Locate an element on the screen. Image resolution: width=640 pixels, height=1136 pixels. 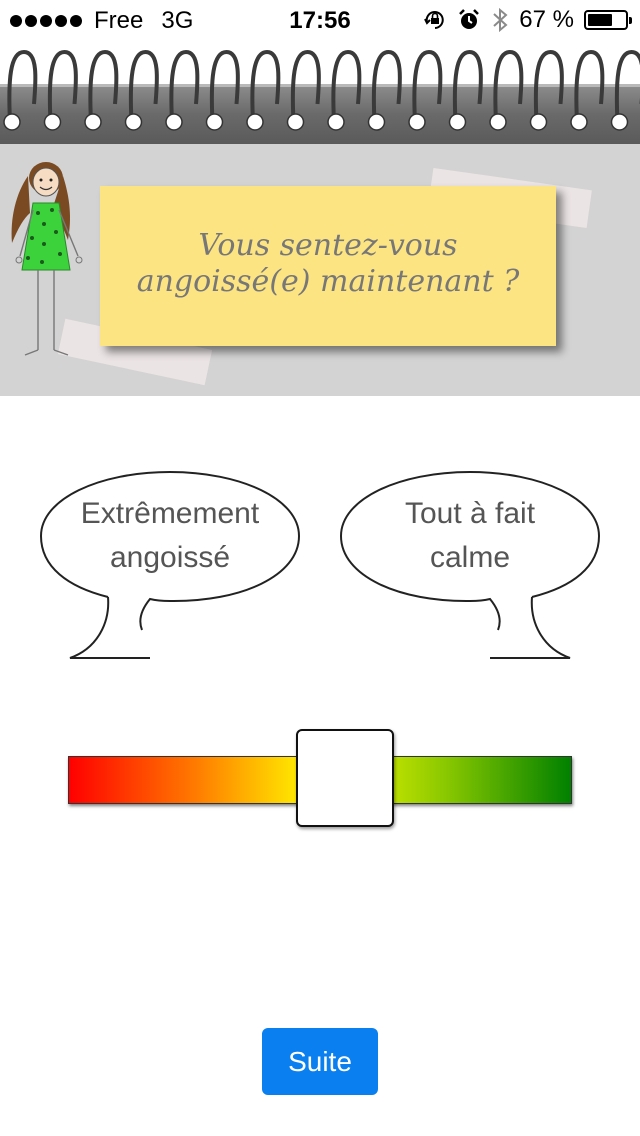
alarm-icon is located at coordinates (469, 19).